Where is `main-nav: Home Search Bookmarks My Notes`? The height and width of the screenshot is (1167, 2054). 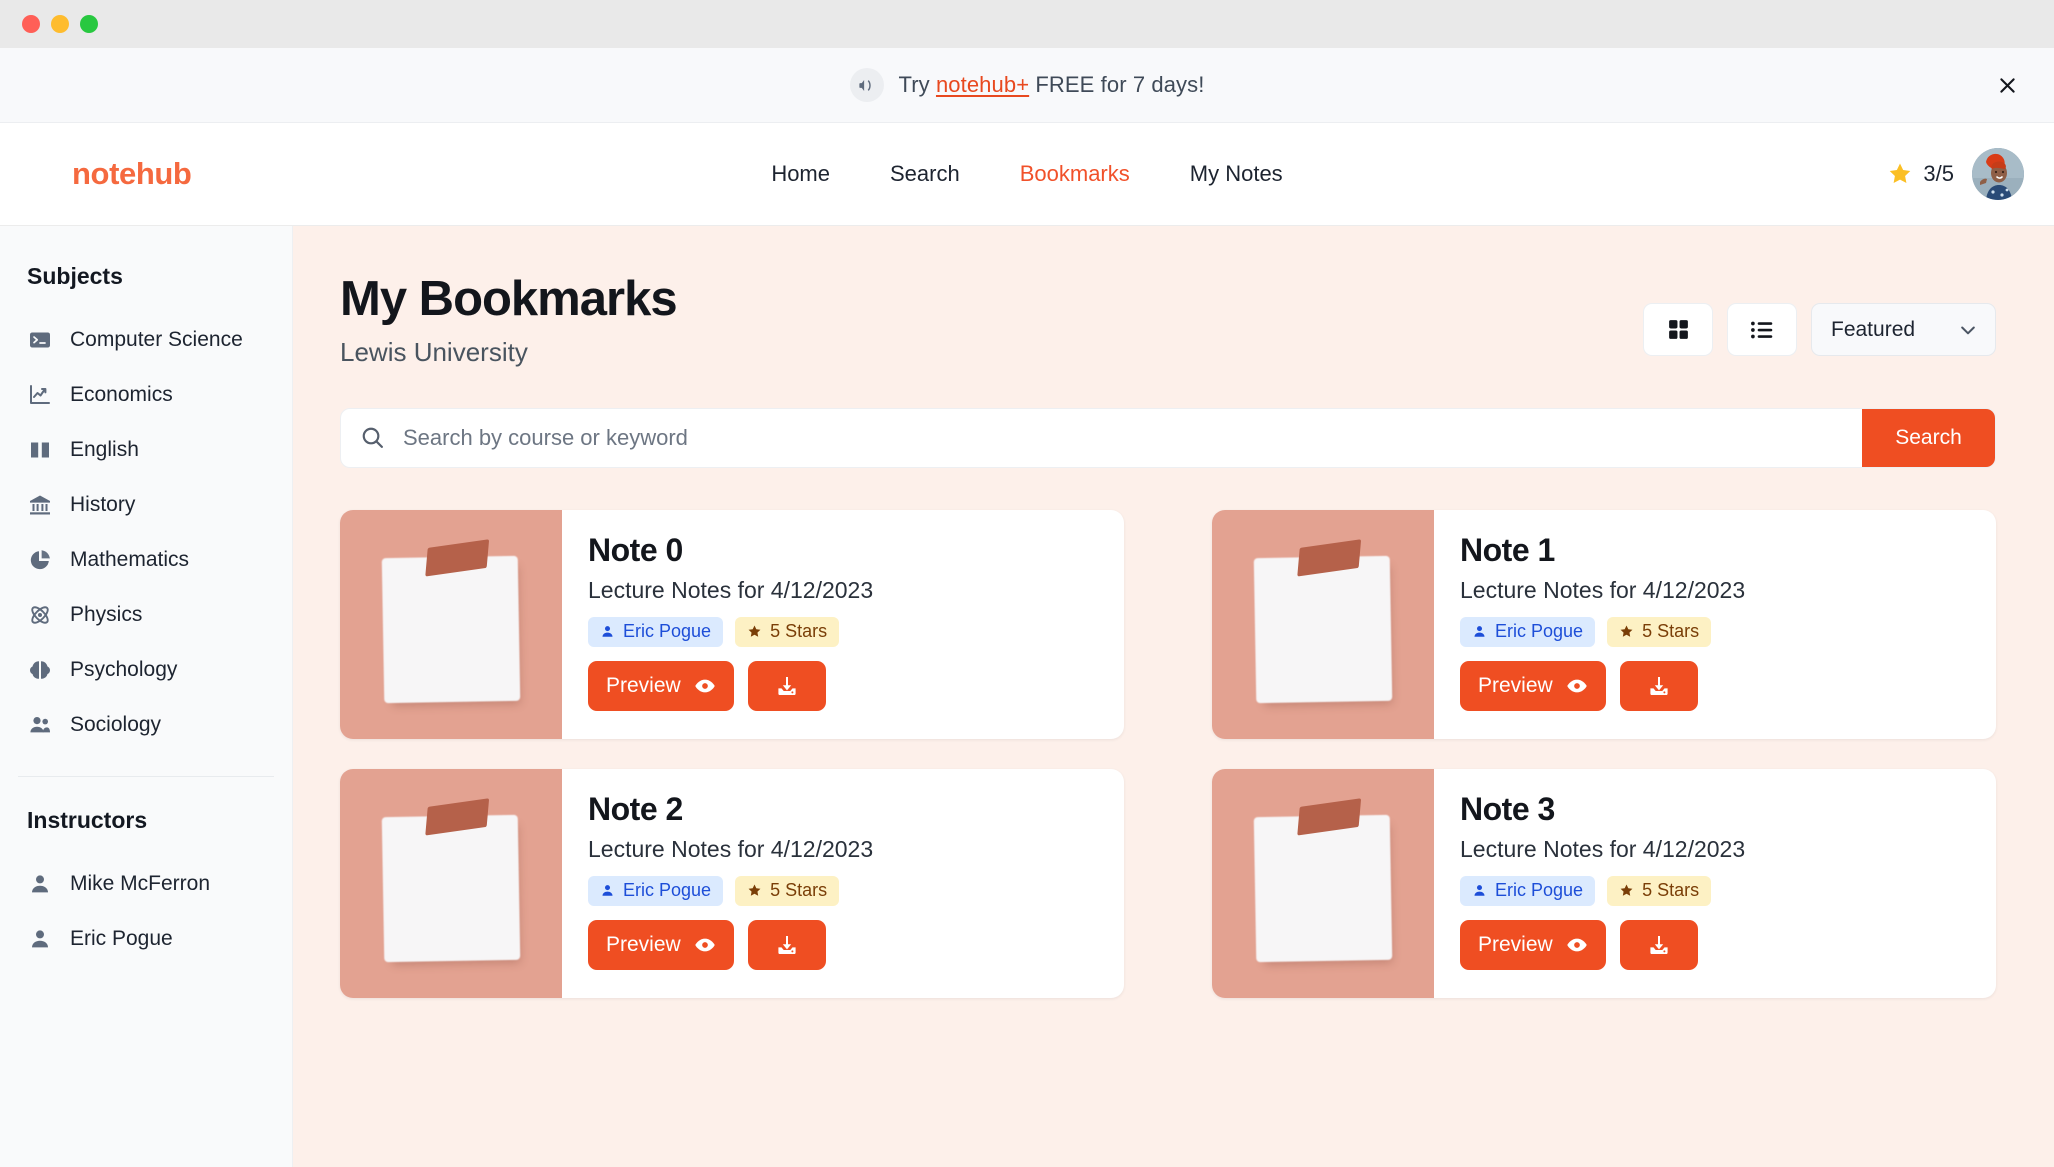 main-nav: Home Search Bookmarks My Notes is located at coordinates (1026, 174).